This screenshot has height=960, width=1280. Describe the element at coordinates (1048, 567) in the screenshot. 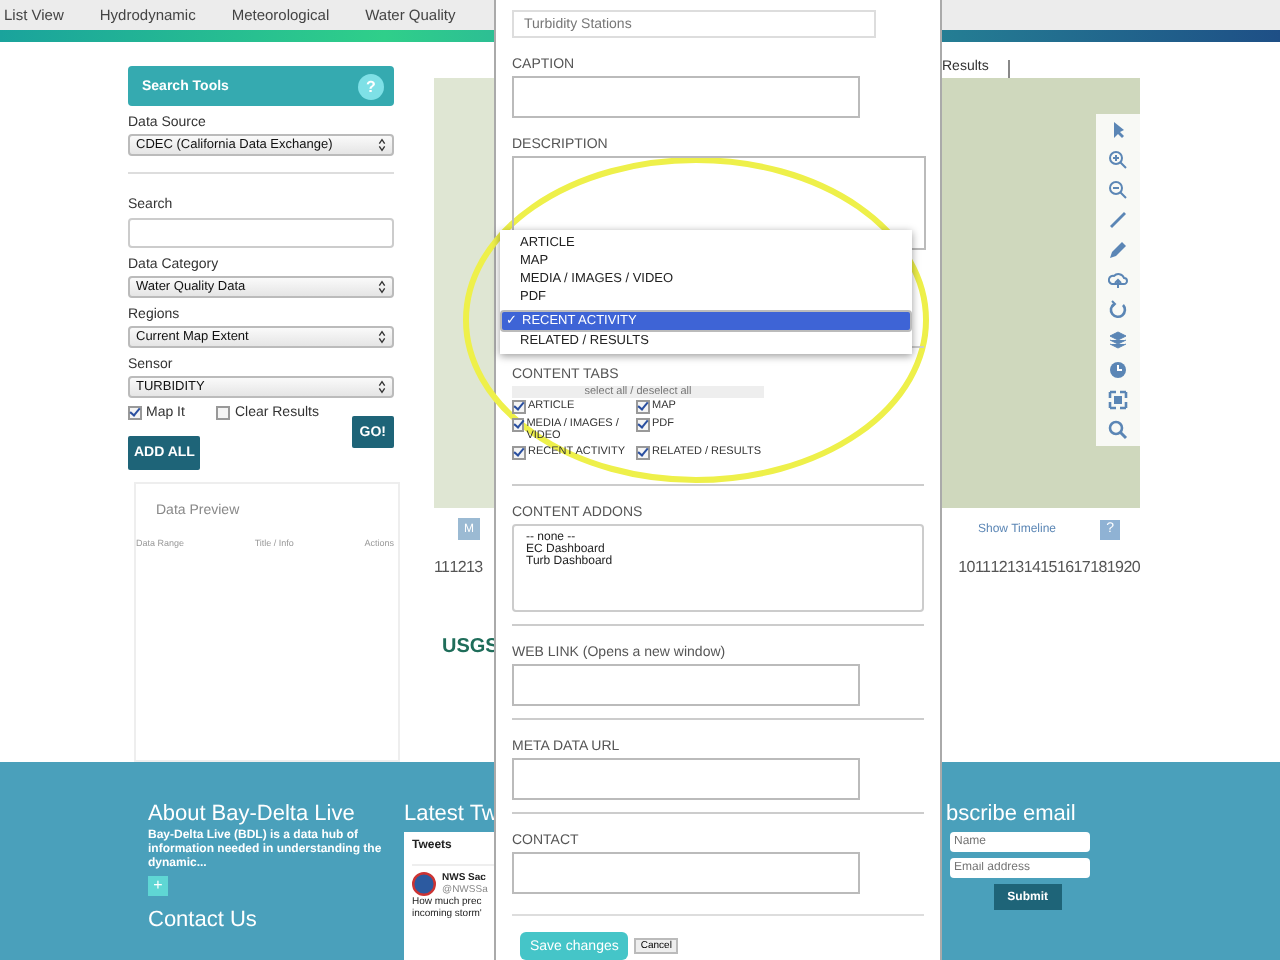

I see `timeline-number: 15` at that location.